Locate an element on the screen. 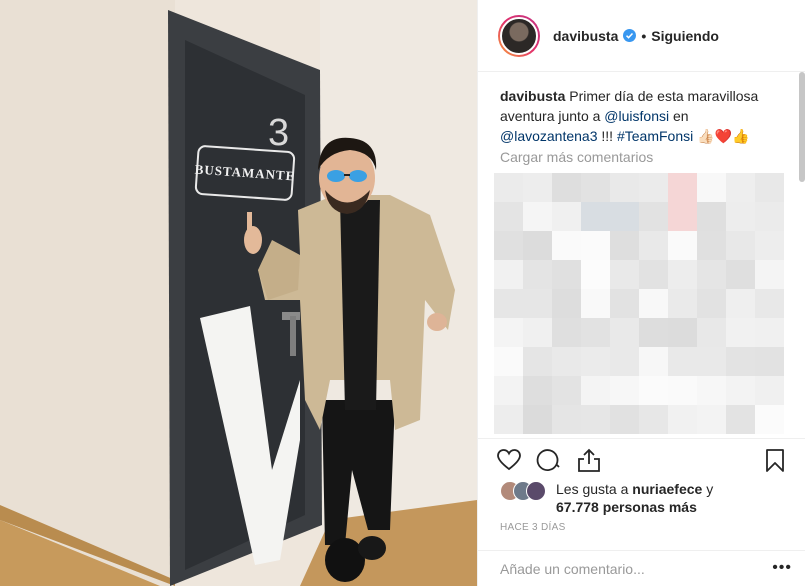 This screenshot has width=805, height=586. verified-icon is located at coordinates (630, 35).